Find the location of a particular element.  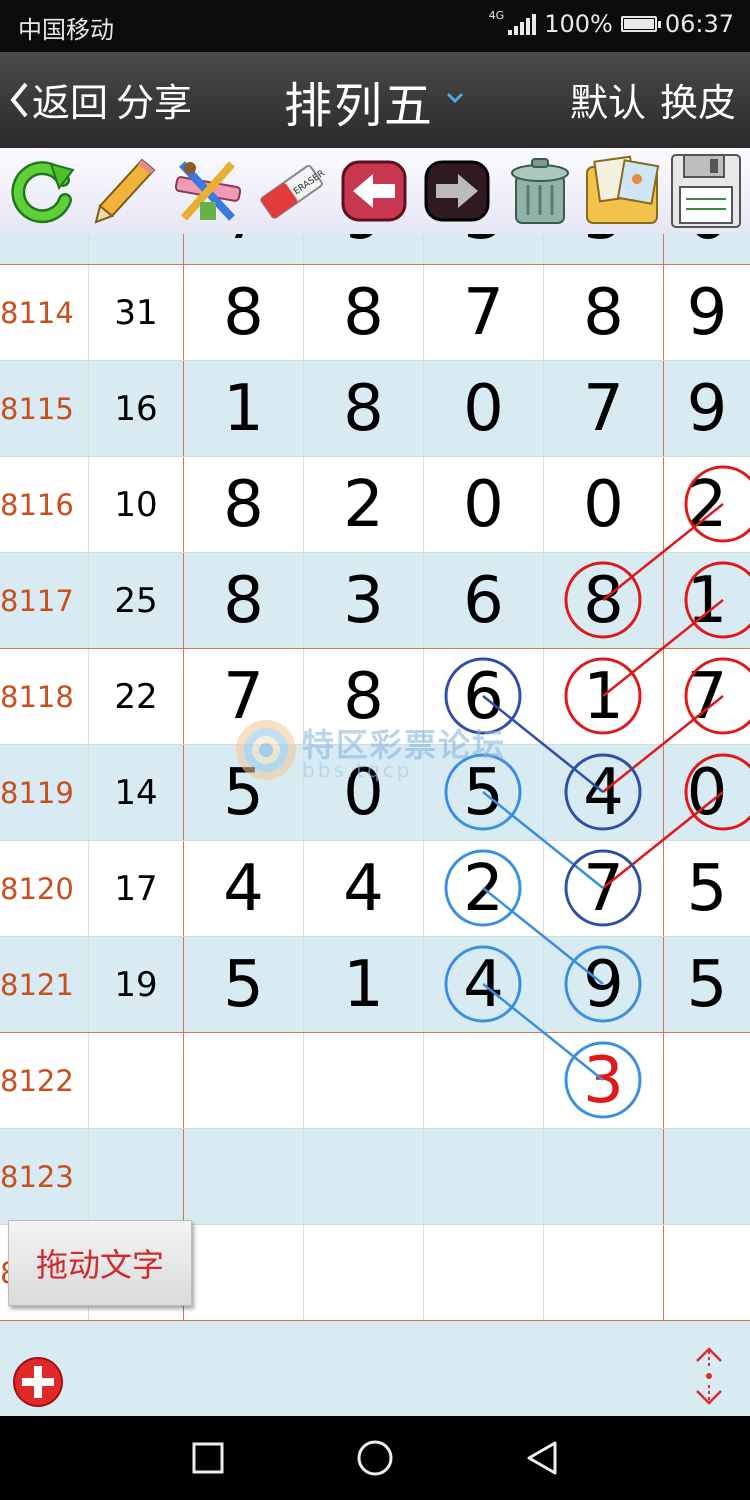

default-button: 默认 is located at coordinates (608, 99).